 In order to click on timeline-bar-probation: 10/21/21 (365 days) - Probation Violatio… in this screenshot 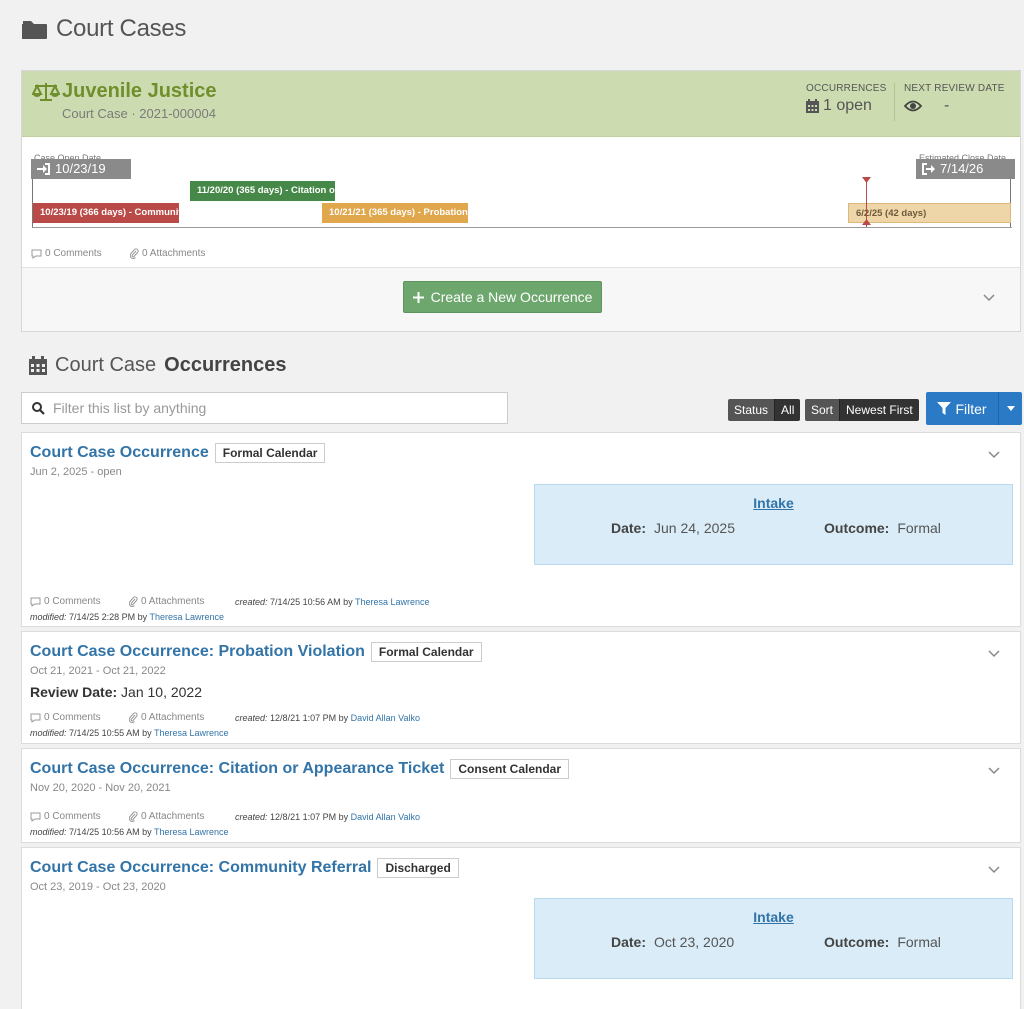, I will do `click(395, 213)`.